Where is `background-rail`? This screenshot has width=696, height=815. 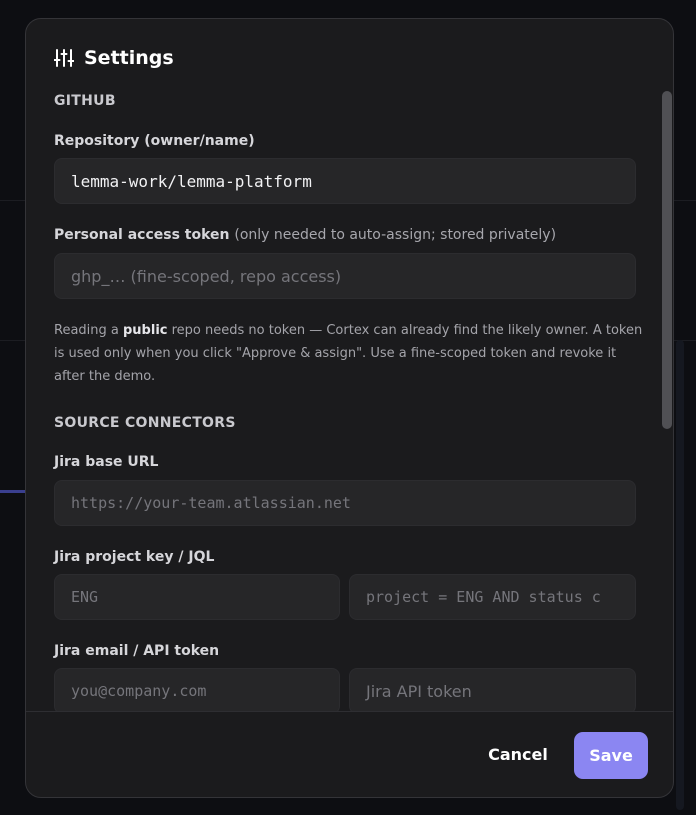 background-rail is located at coordinates (680, 575).